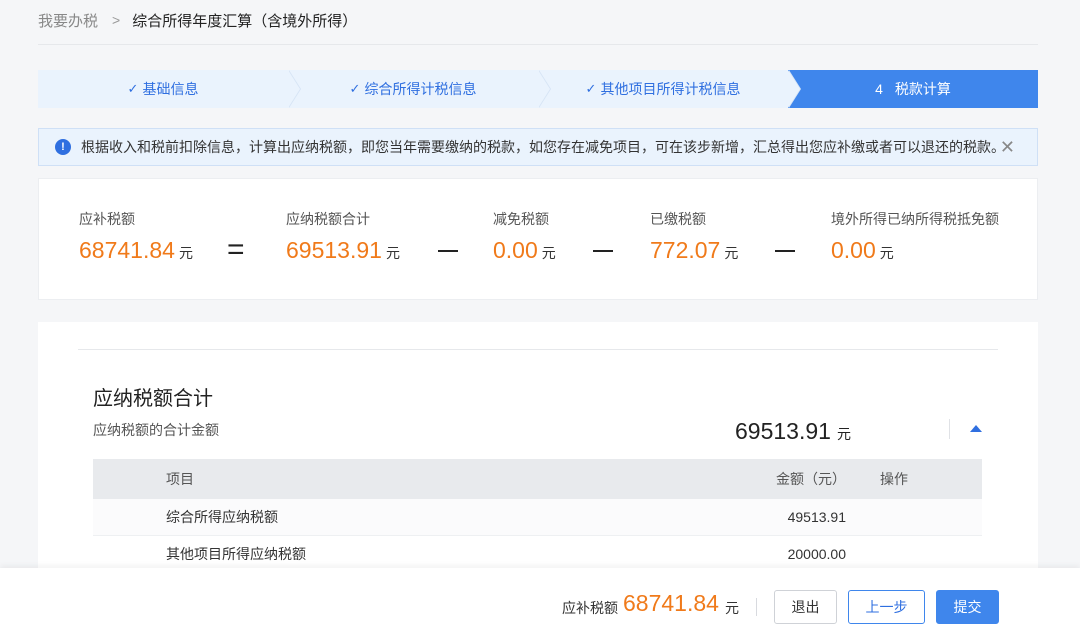 Image resolution: width=1080 pixels, height=636 pixels. What do you see at coordinates (127, 250) in the screenshot?
I see `payable-tax-value: 68741.84` at bounding box center [127, 250].